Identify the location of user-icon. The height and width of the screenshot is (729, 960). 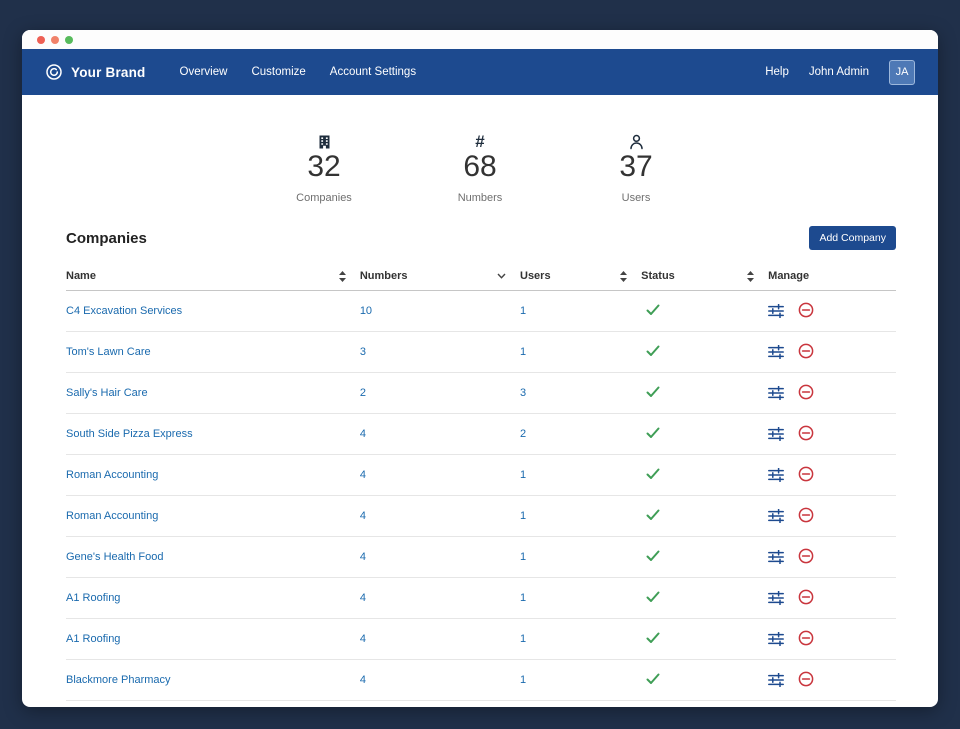
(636, 141).